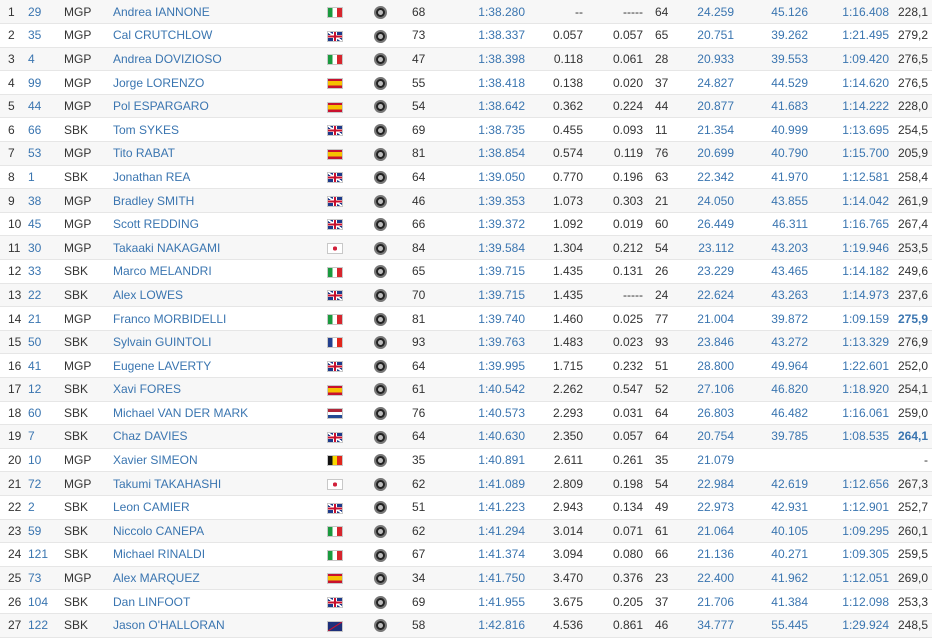 This screenshot has height=638, width=932. Describe the element at coordinates (46, 578) in the screenshot. I see `rider-number: 73` at that location.